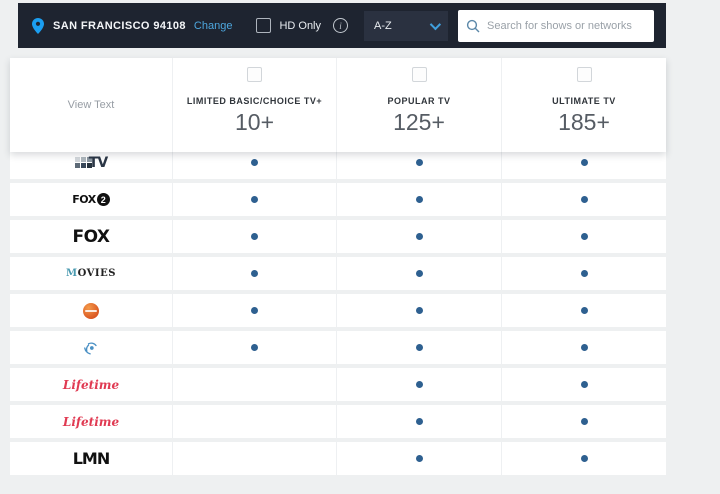 The width and height of the screenshot is (720, 494). Describe the element at coordinates (254, 122) in the screenshot. I see `package-channel-count: 10+` at that location.